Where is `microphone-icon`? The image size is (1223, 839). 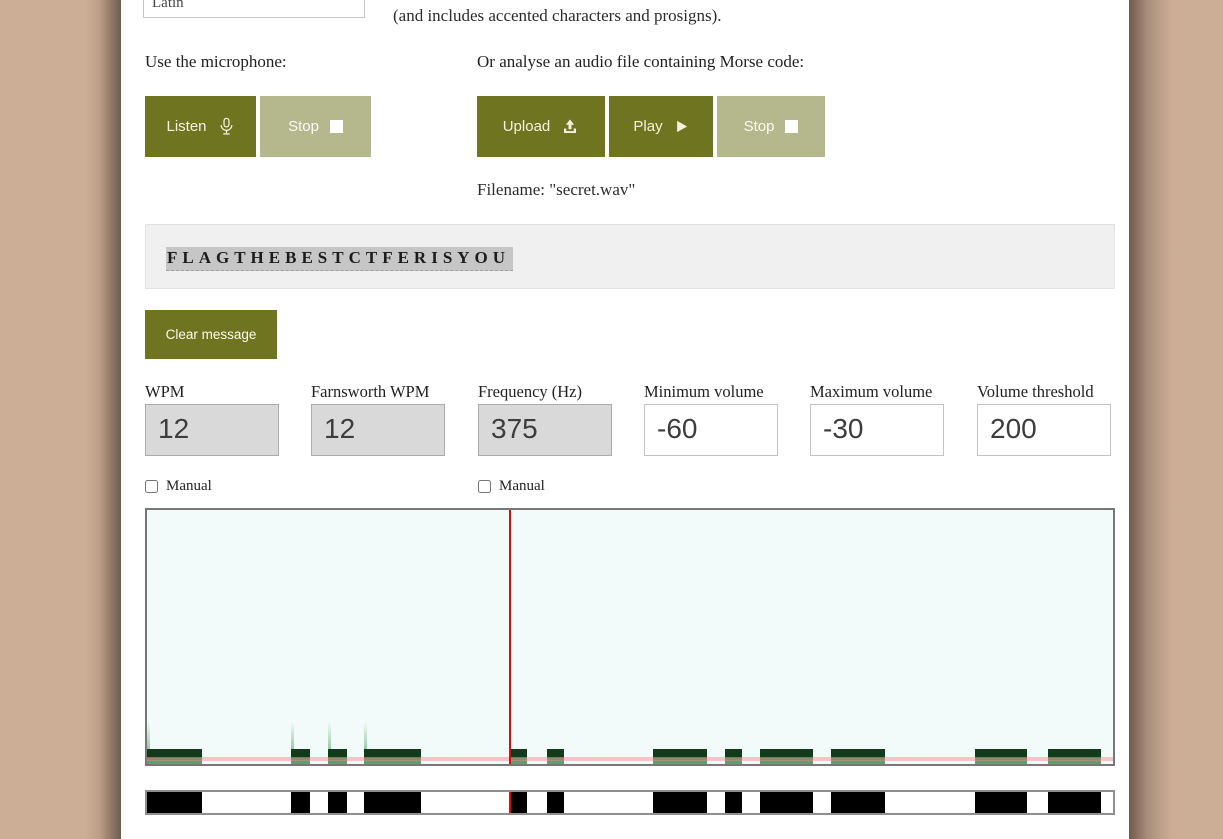 microphone-icon is located at coordinates (226, 126).